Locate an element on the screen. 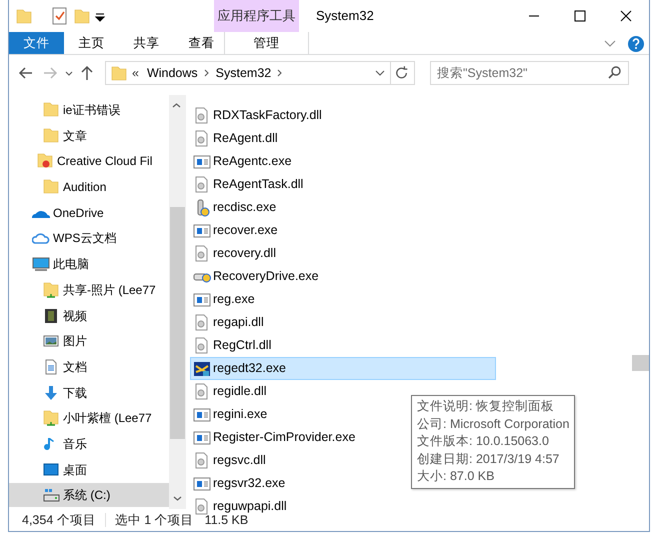 The height and width of the screenshot is (543, 658). file-item: regapi.dll is located at coordinates (343, 322).